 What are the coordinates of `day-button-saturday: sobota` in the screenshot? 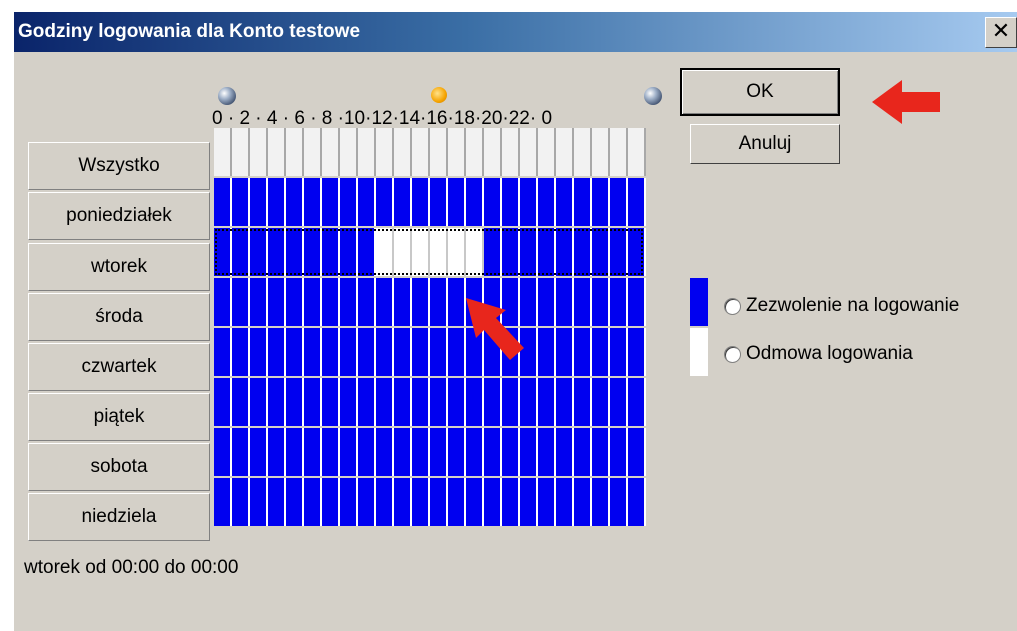 It's located at (119, 467).